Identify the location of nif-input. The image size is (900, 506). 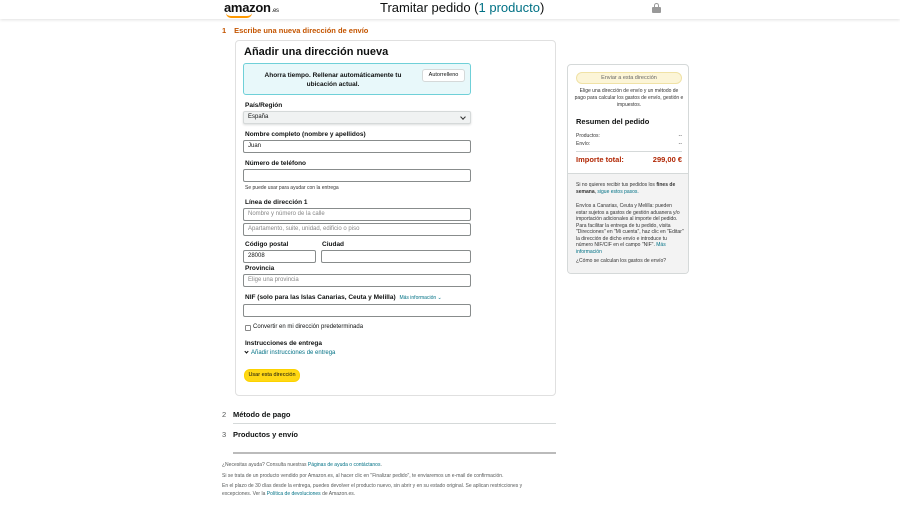
(357, 310).